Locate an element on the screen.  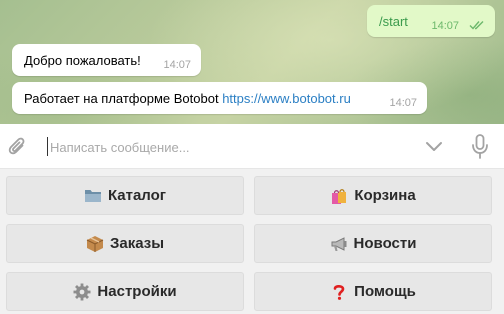
text-cursor is located at coordinates (47, 146).